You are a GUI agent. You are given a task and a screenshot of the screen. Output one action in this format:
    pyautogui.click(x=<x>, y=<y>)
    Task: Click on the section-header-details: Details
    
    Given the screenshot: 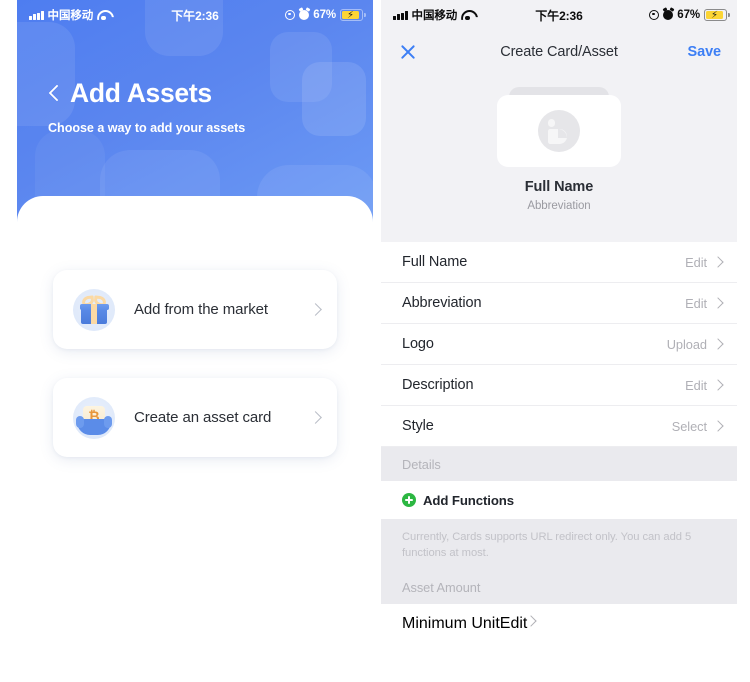 What is the action you would take?
    pyautogui.click(x=559, y=464)
    